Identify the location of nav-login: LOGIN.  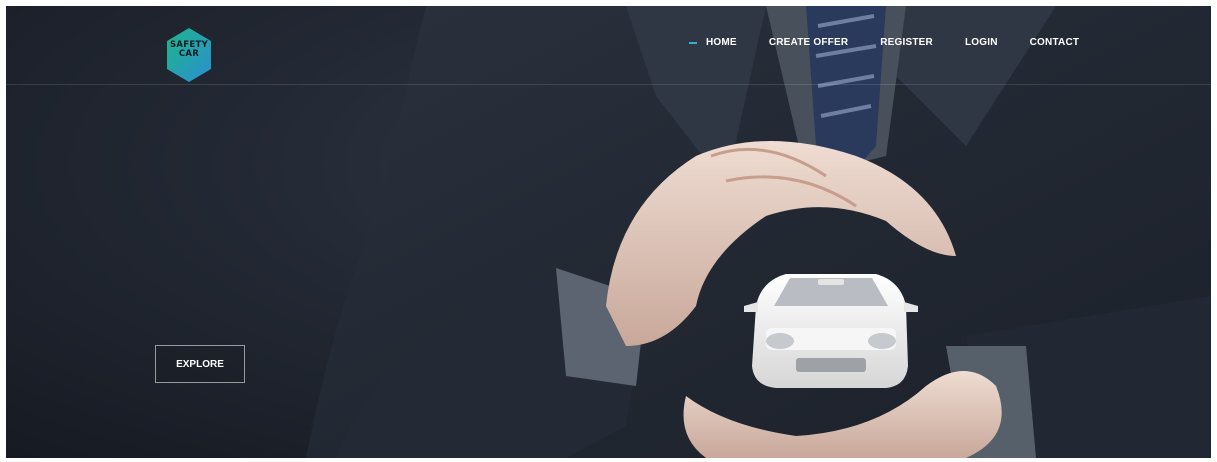
(981, 42).